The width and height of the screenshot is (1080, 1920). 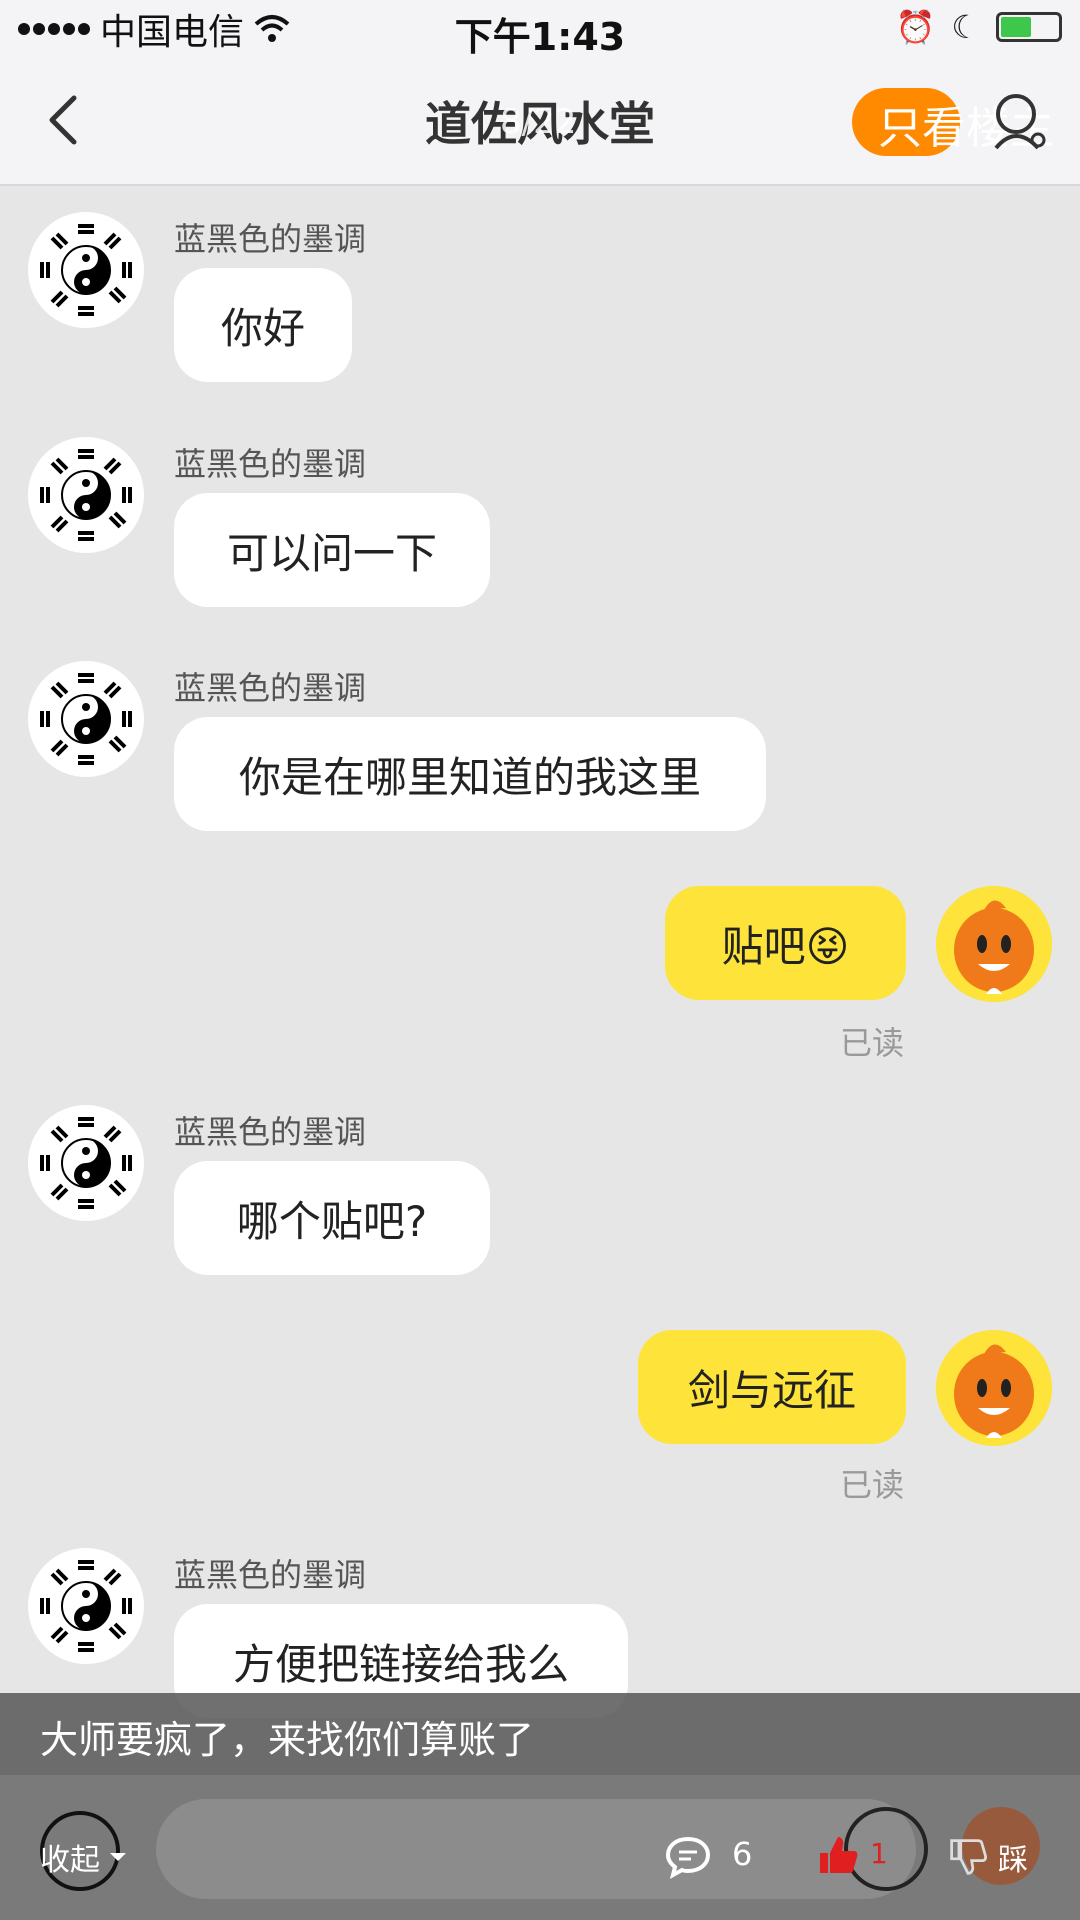 I want to click on caret-down-icon, so click(x=118, y=1857).